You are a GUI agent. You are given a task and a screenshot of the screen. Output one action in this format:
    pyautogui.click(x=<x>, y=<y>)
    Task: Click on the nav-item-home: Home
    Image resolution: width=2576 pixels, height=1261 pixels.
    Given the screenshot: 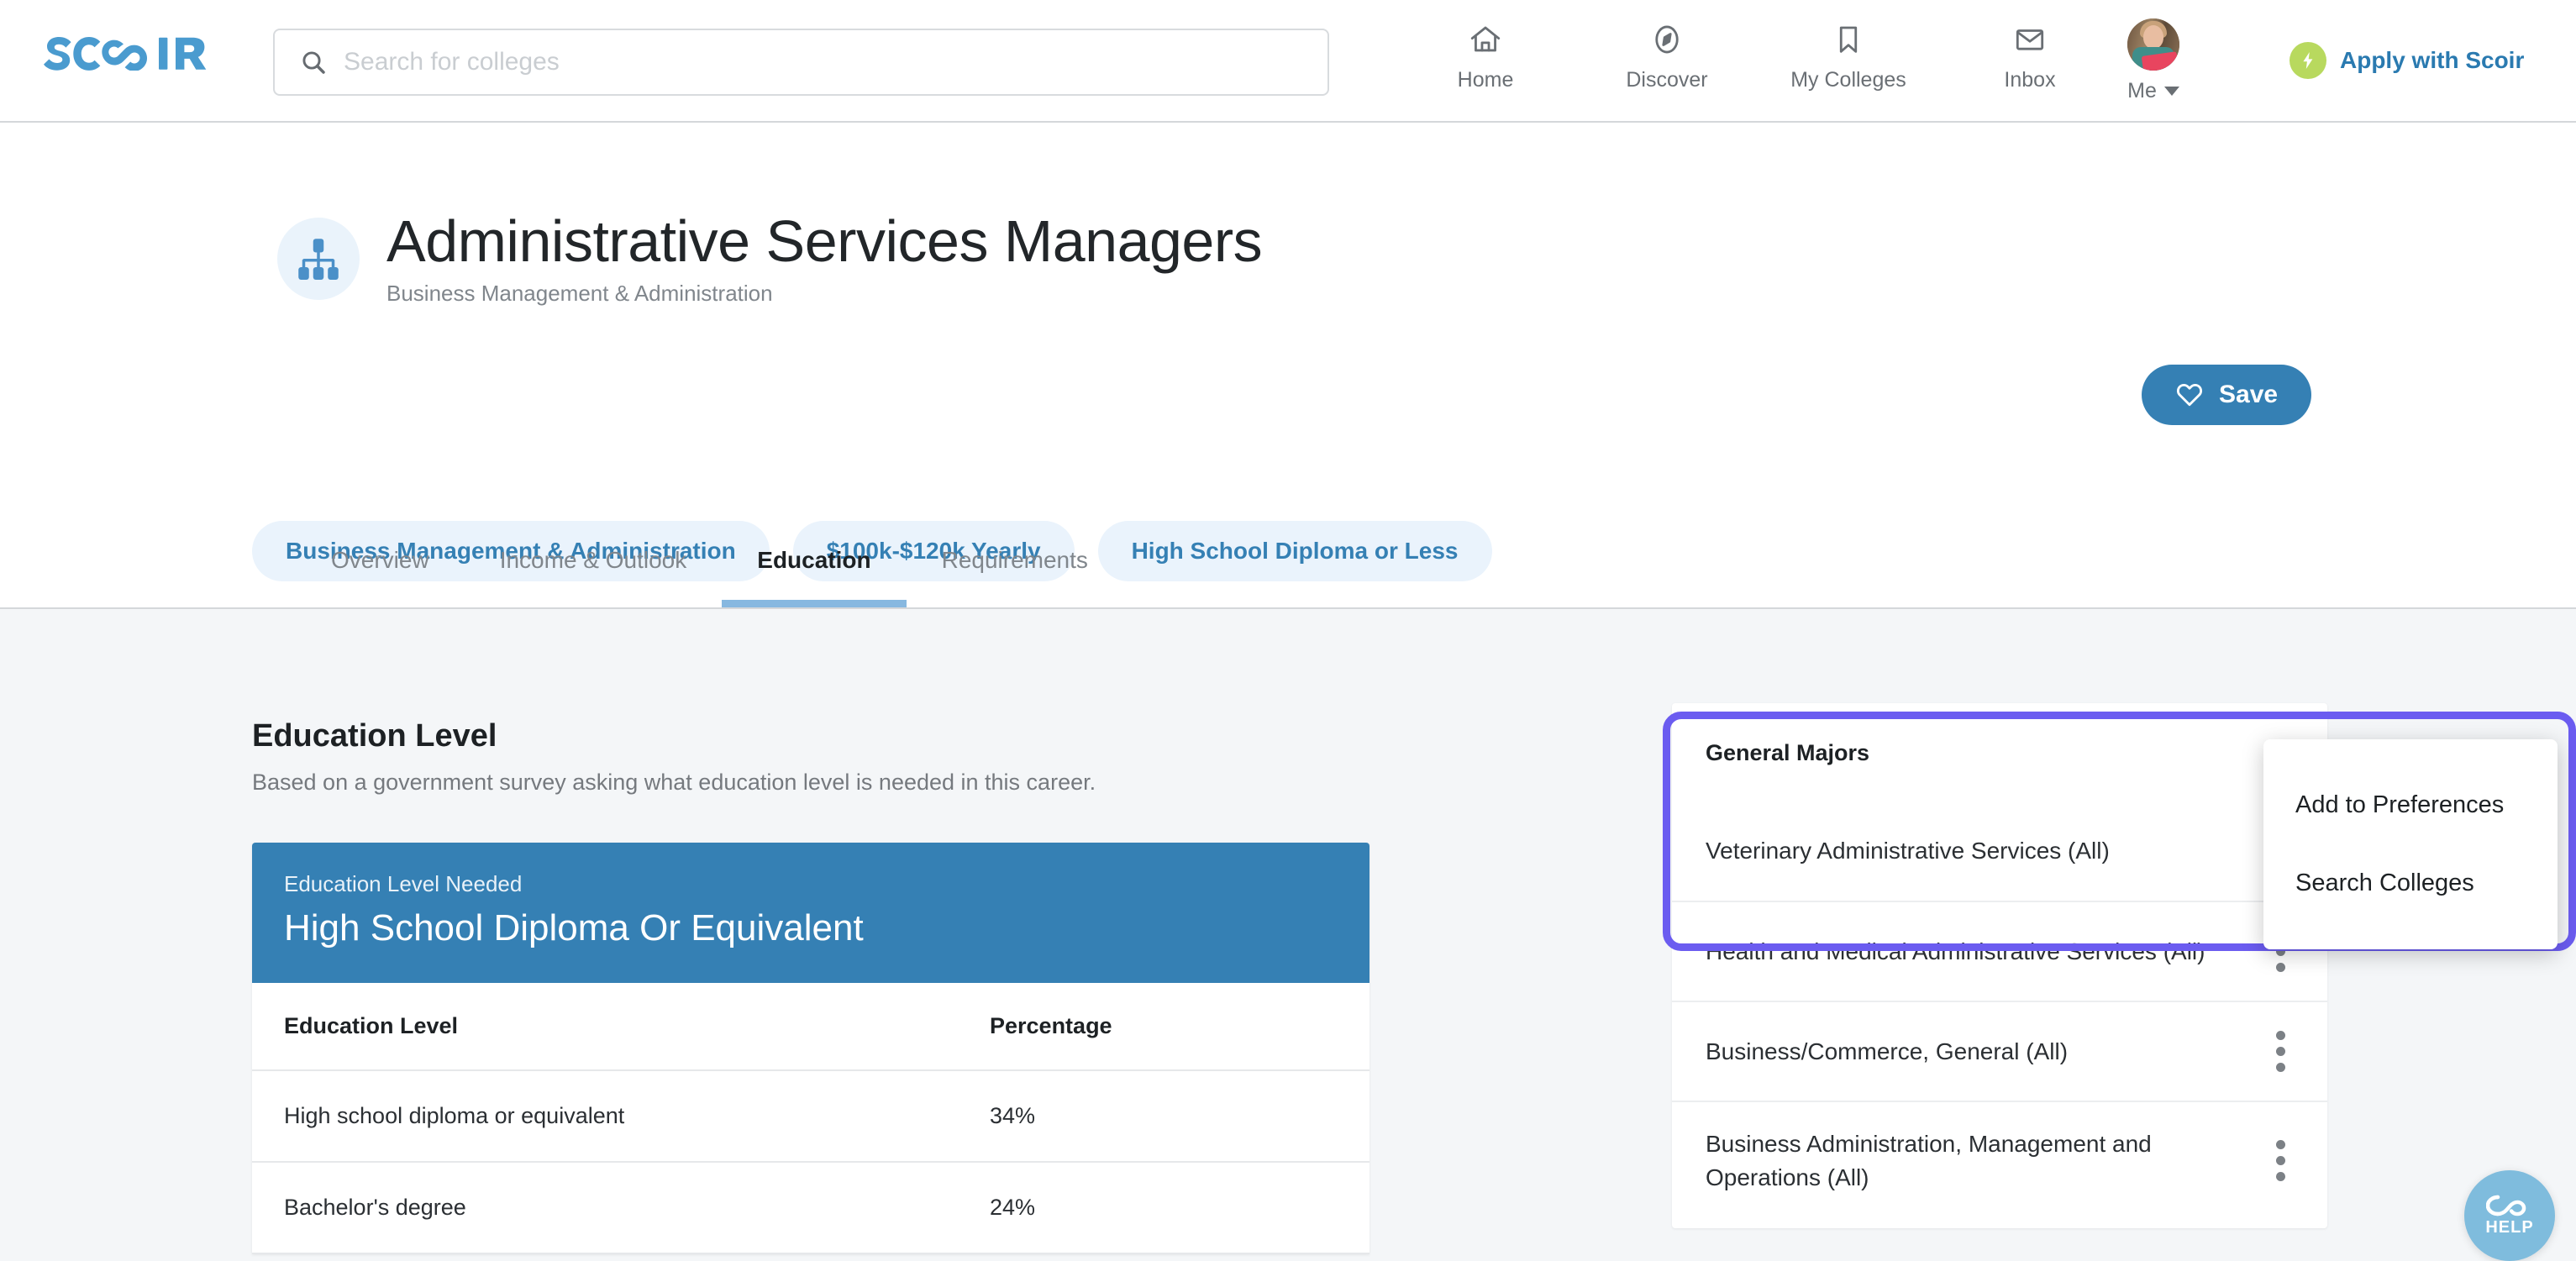 What is the action you would take?
    pyautogui.click(x=1485, y=56)
    